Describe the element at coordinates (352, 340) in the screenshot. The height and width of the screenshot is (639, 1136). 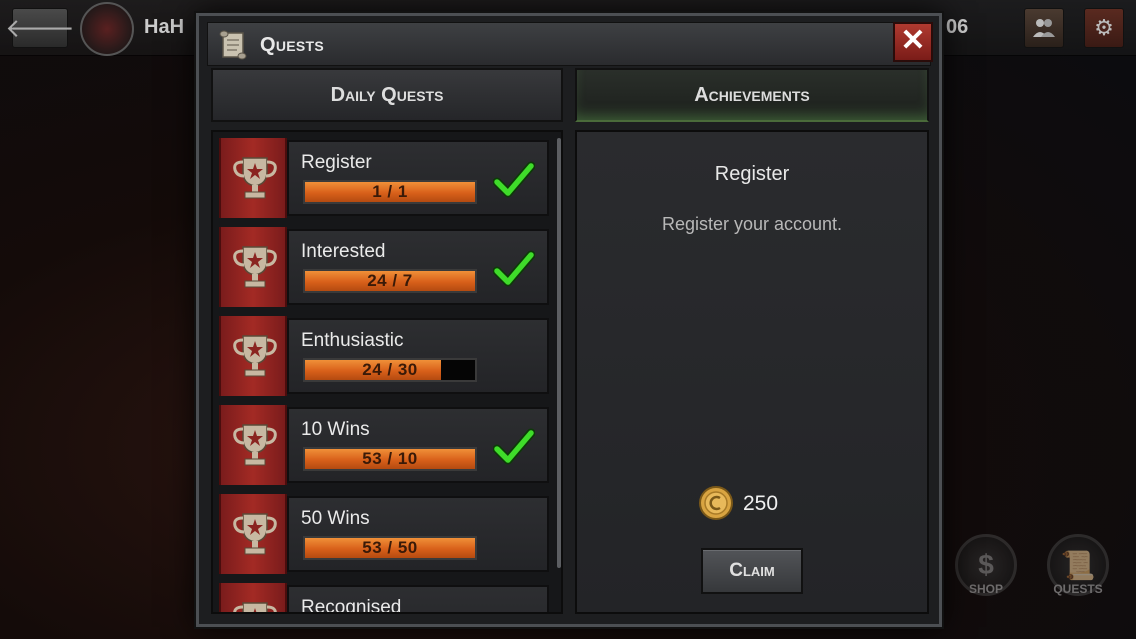
I see `quest-name: Enthusiastic` at that location.